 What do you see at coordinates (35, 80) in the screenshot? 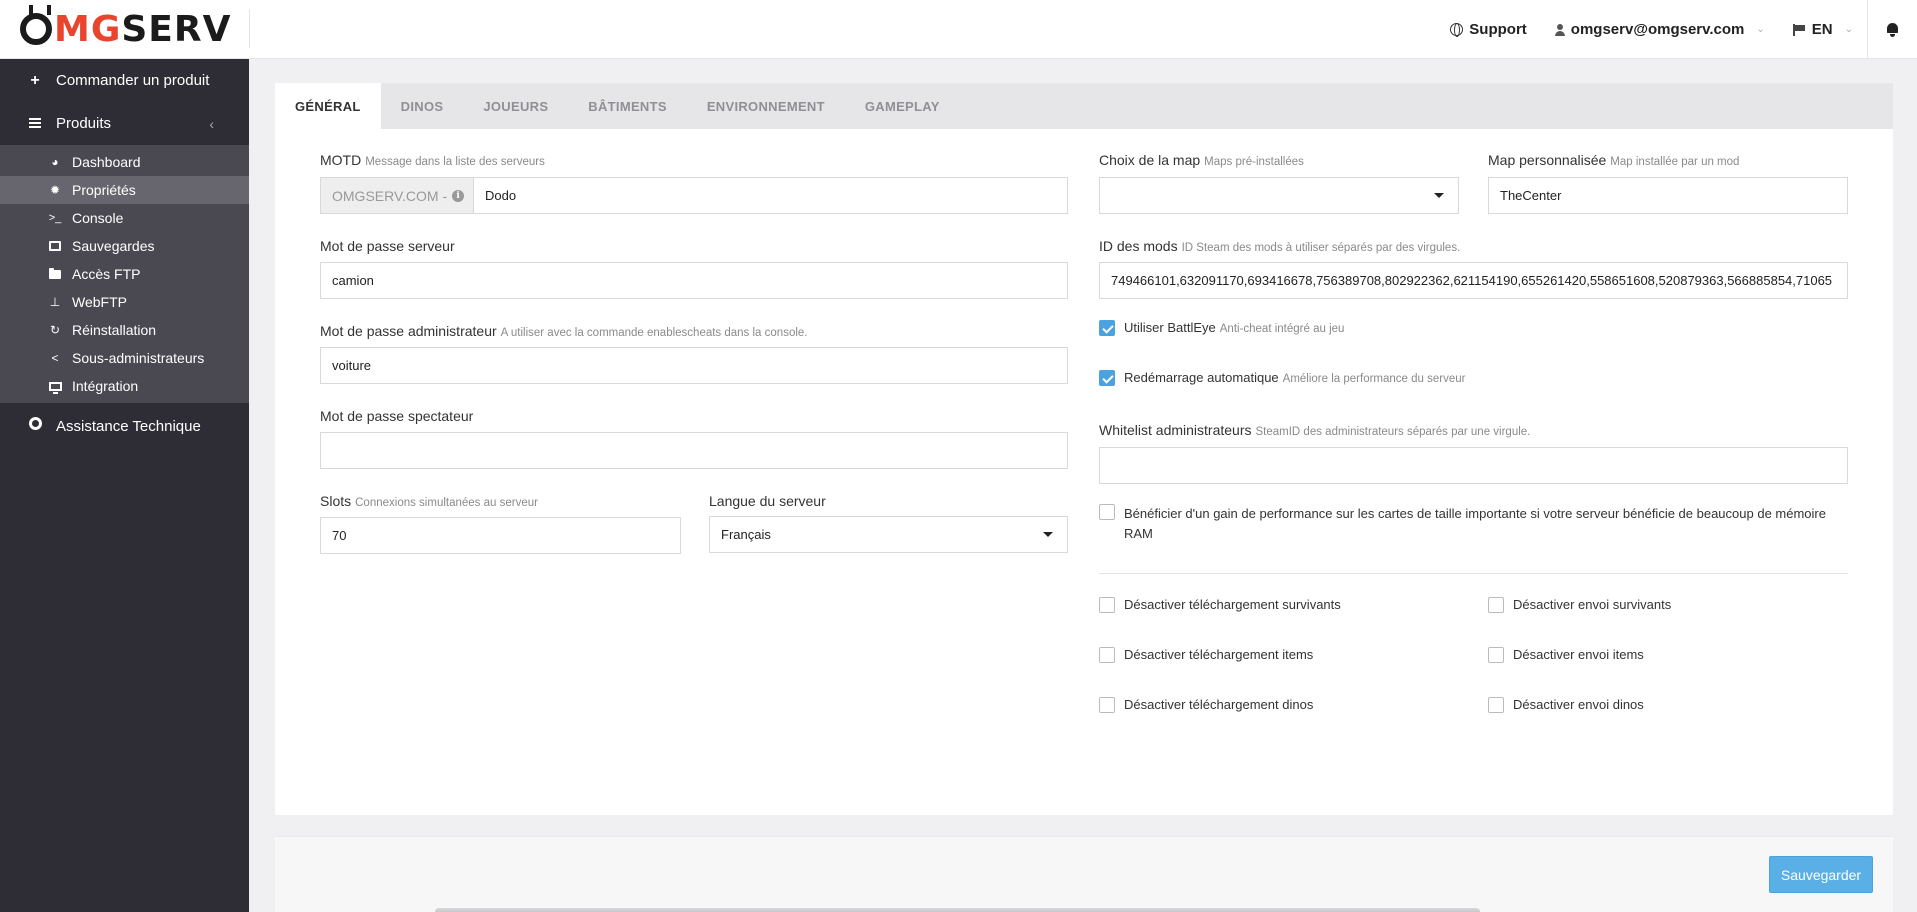
I see `plus-icon: +` at bounding box center [35, 80].